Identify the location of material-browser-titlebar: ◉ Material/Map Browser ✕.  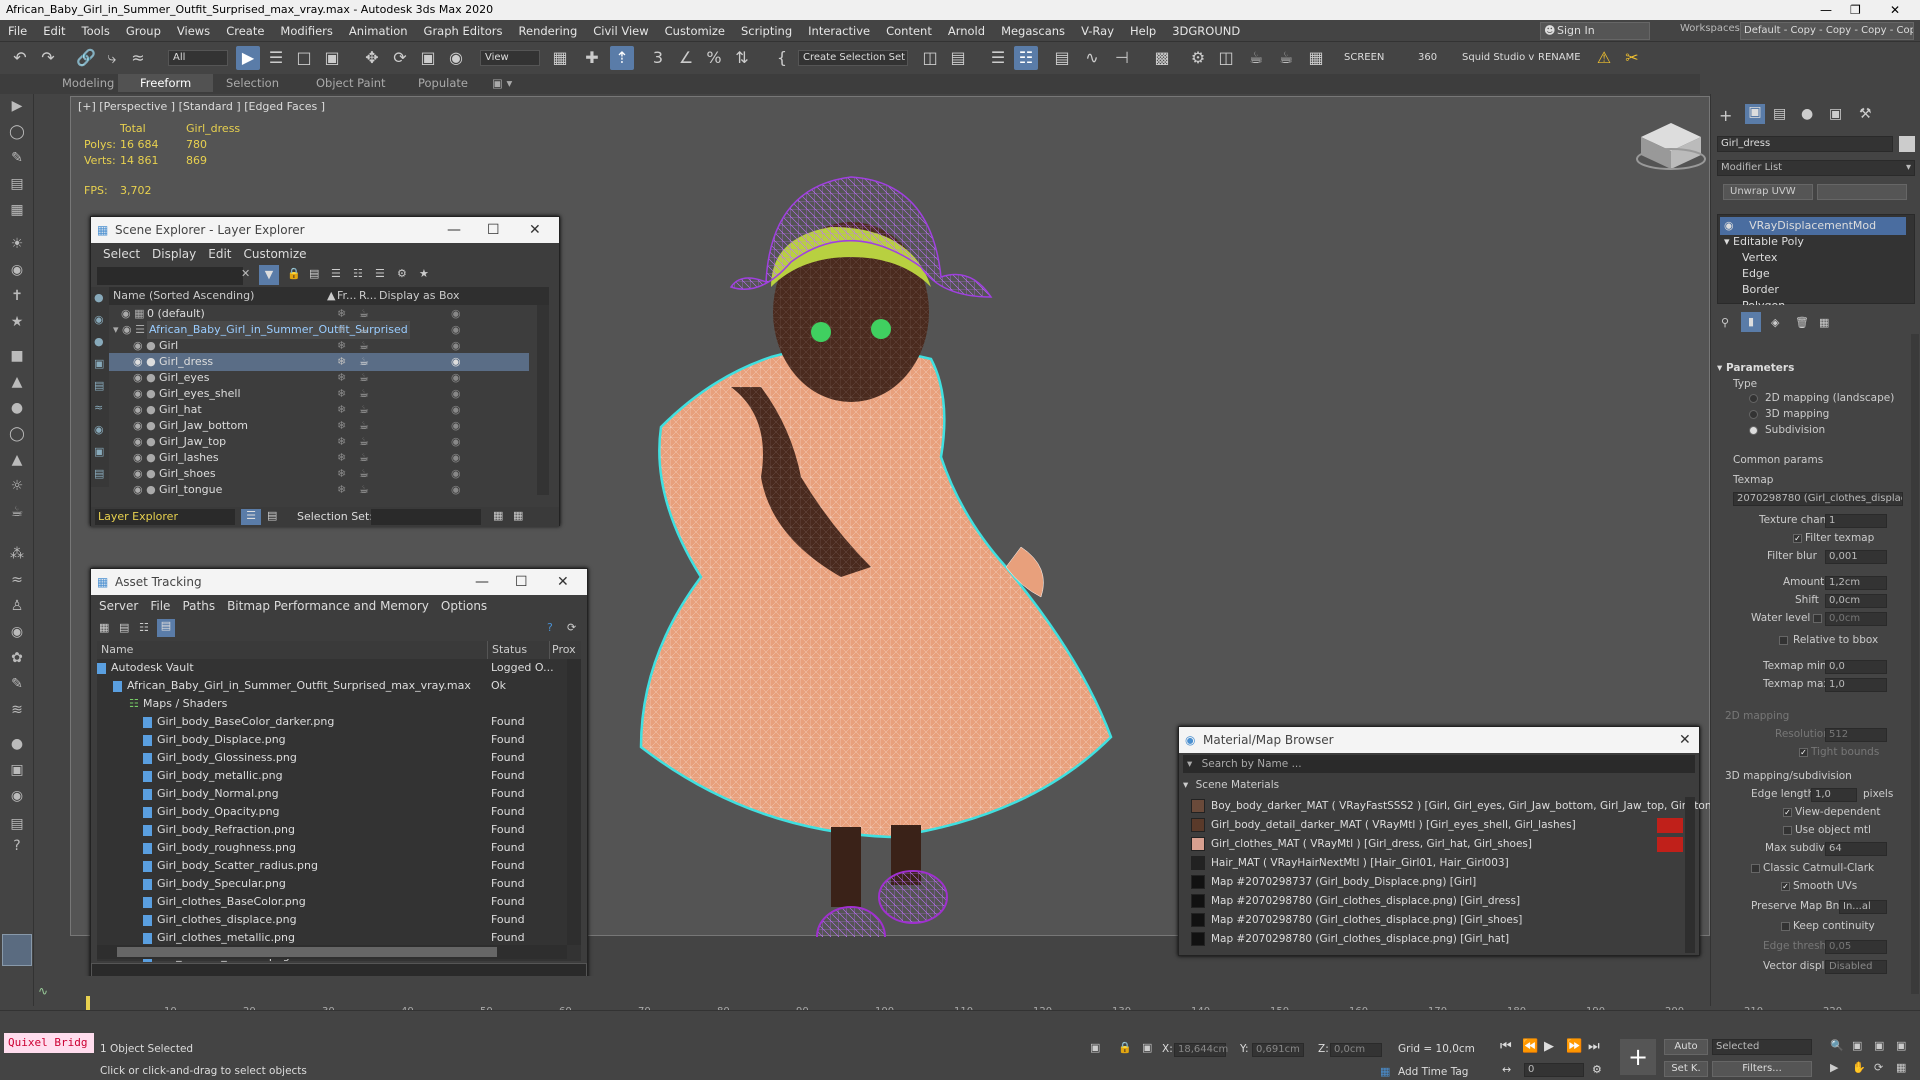
(1439, 740).